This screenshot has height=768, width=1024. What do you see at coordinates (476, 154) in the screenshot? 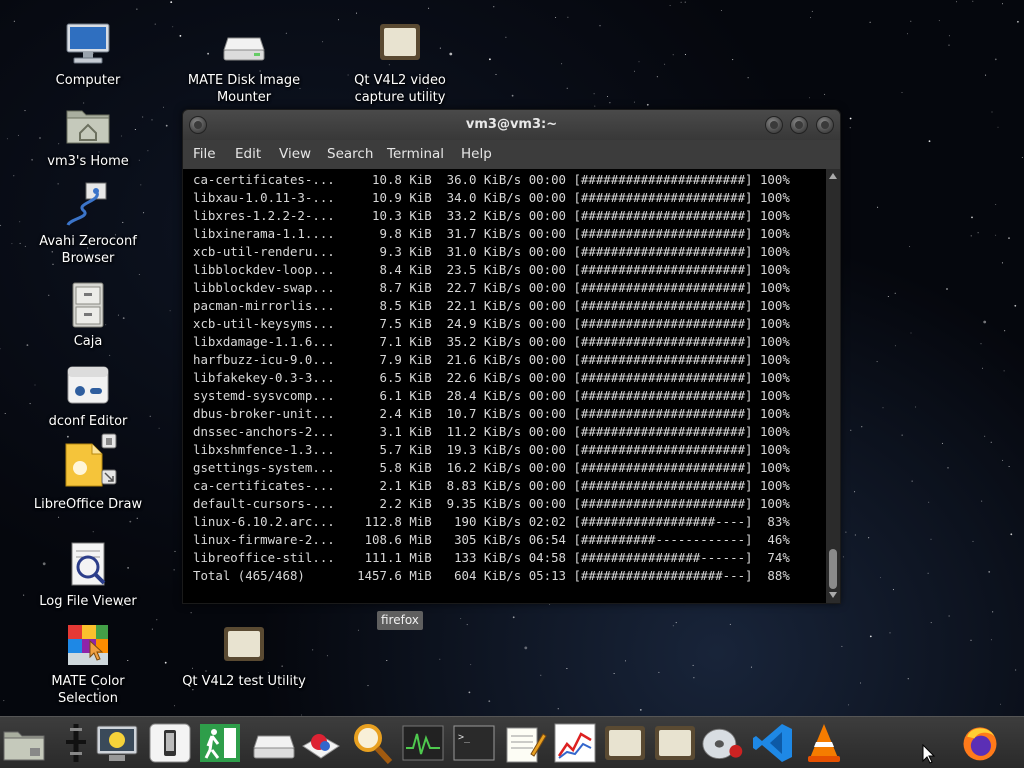
I see `menu-help: Help` at bounding box center [476, 154].